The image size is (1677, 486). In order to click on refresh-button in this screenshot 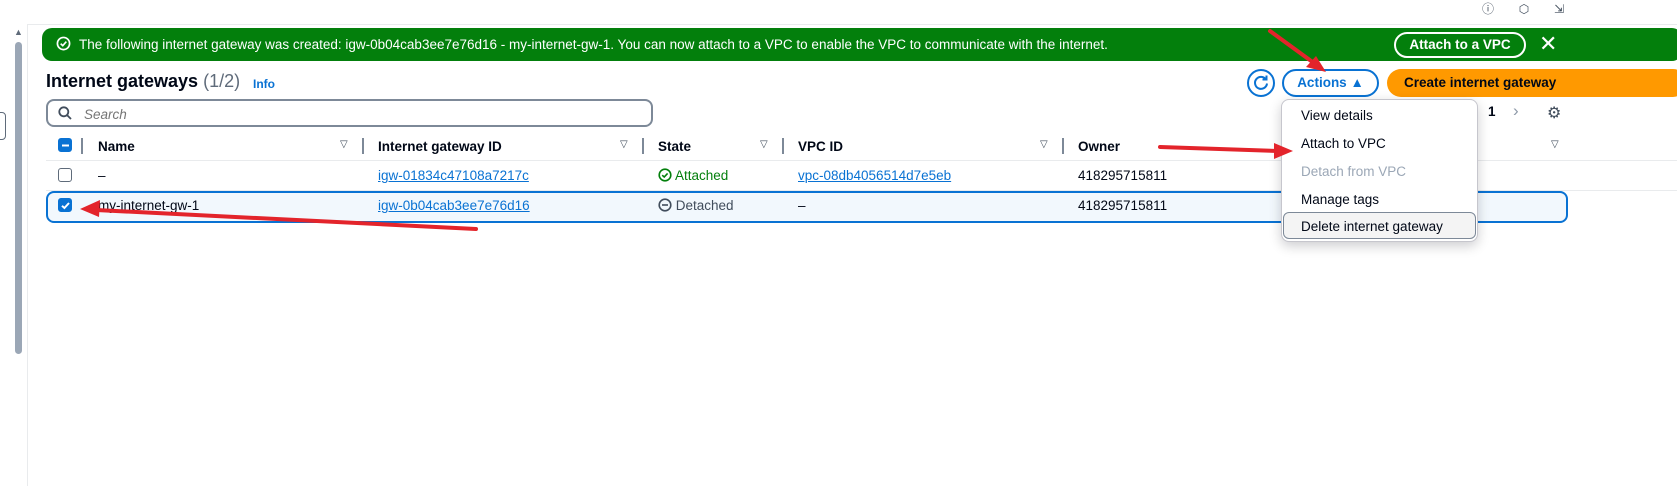, I will do `click(1261, 83)`.